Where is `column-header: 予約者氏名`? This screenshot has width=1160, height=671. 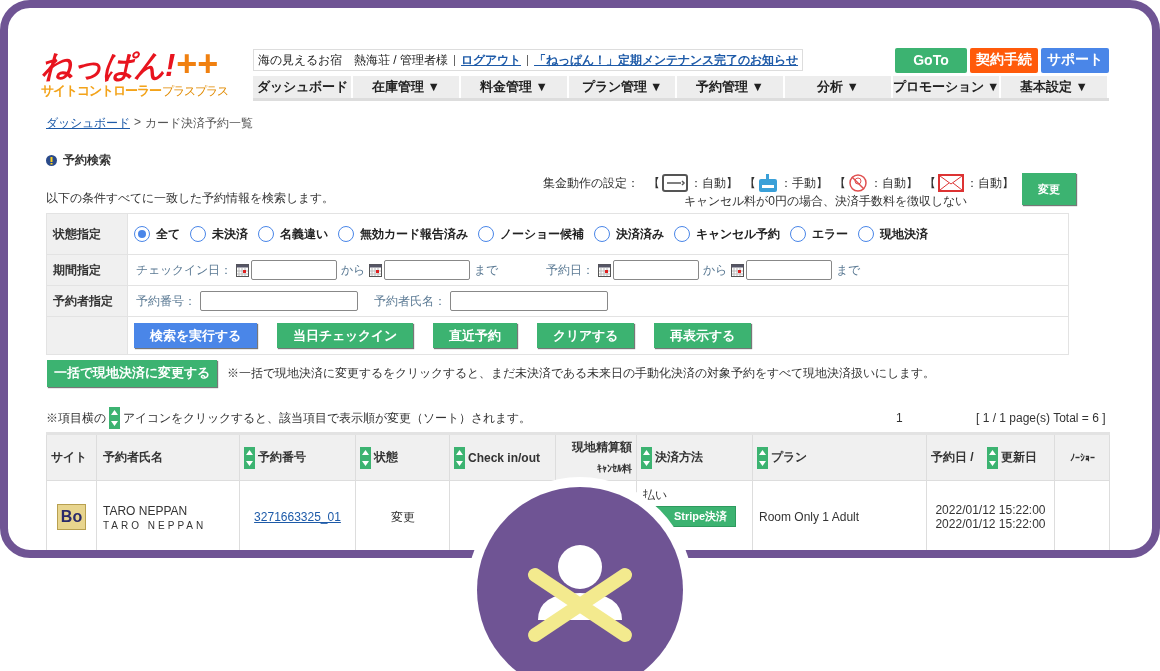
column-header: 予約者氏名 is located at coordinates (133, 457).